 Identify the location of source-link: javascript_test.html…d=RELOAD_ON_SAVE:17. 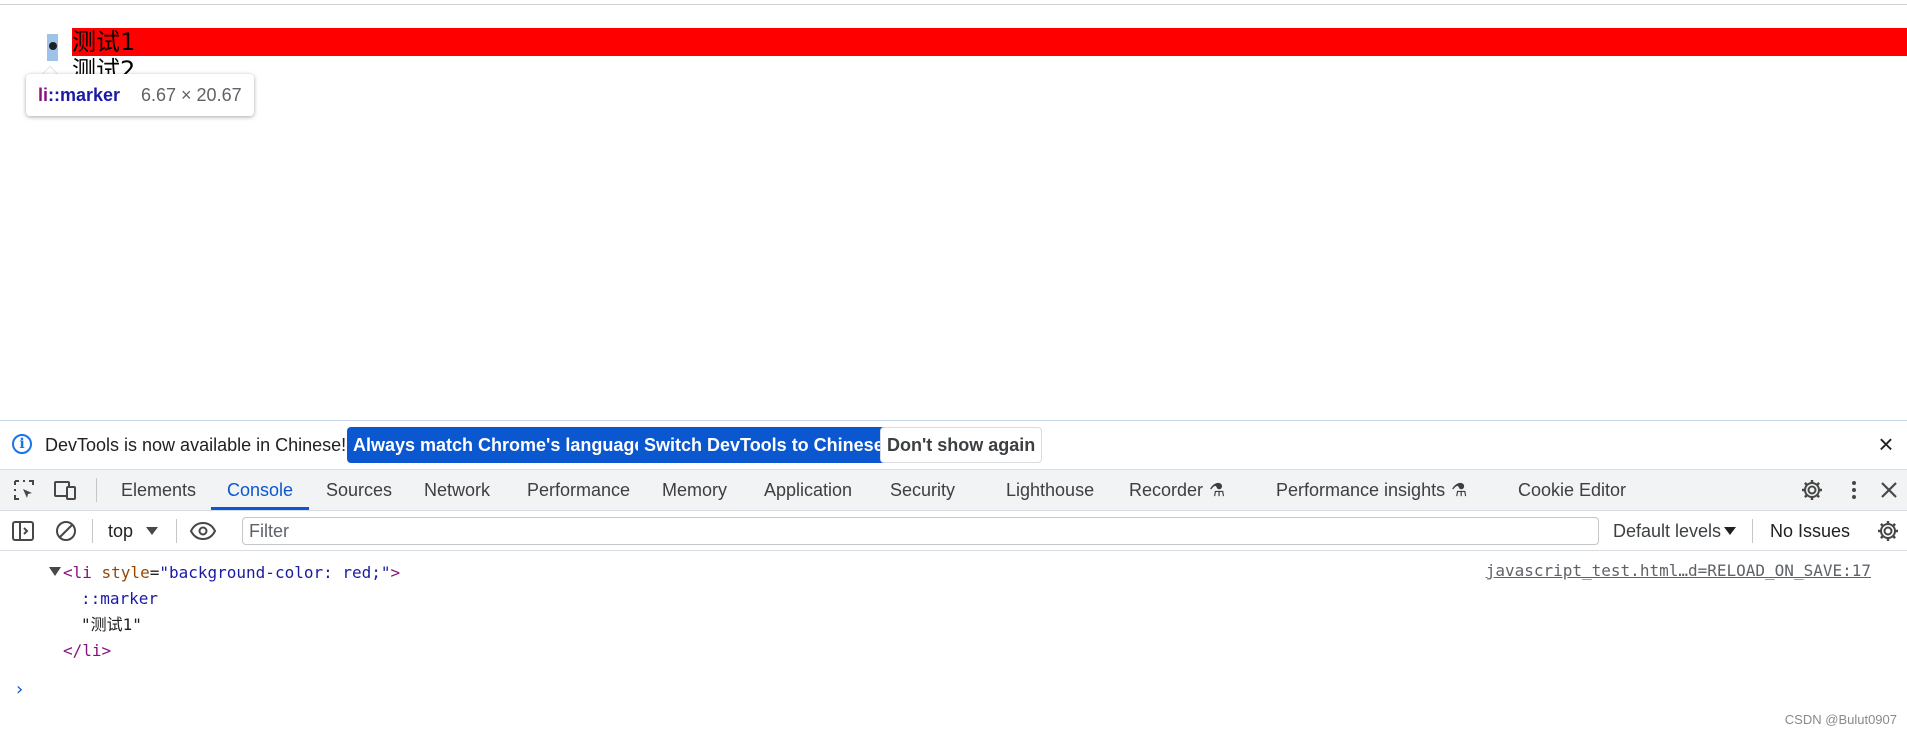
(1678, 570).